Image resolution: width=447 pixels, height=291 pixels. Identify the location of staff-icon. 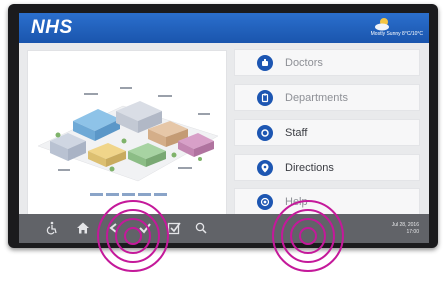
(265, 133).